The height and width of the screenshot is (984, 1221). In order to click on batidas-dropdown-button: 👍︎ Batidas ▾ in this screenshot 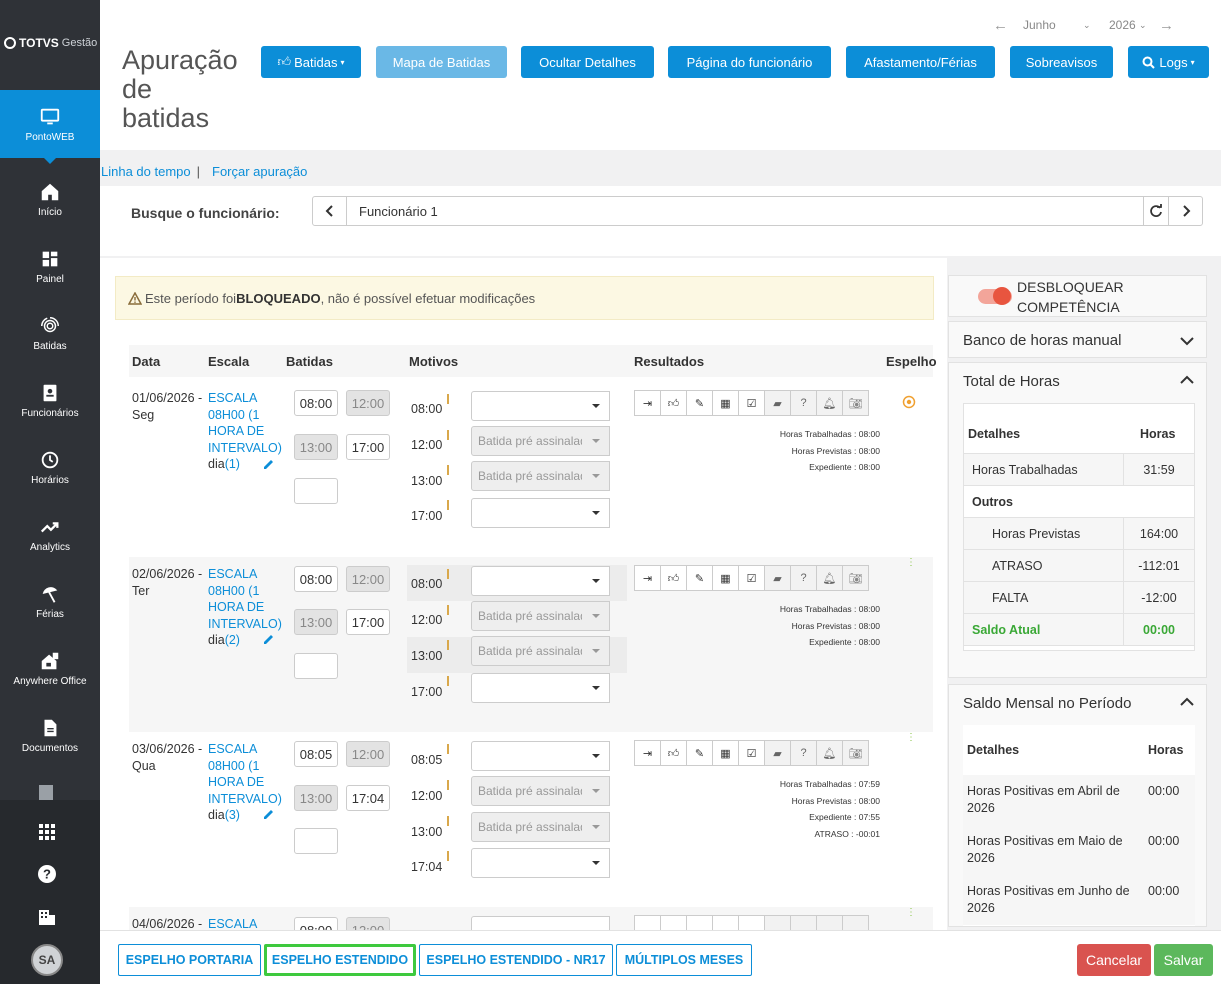, I will do `click(311, 62)`.